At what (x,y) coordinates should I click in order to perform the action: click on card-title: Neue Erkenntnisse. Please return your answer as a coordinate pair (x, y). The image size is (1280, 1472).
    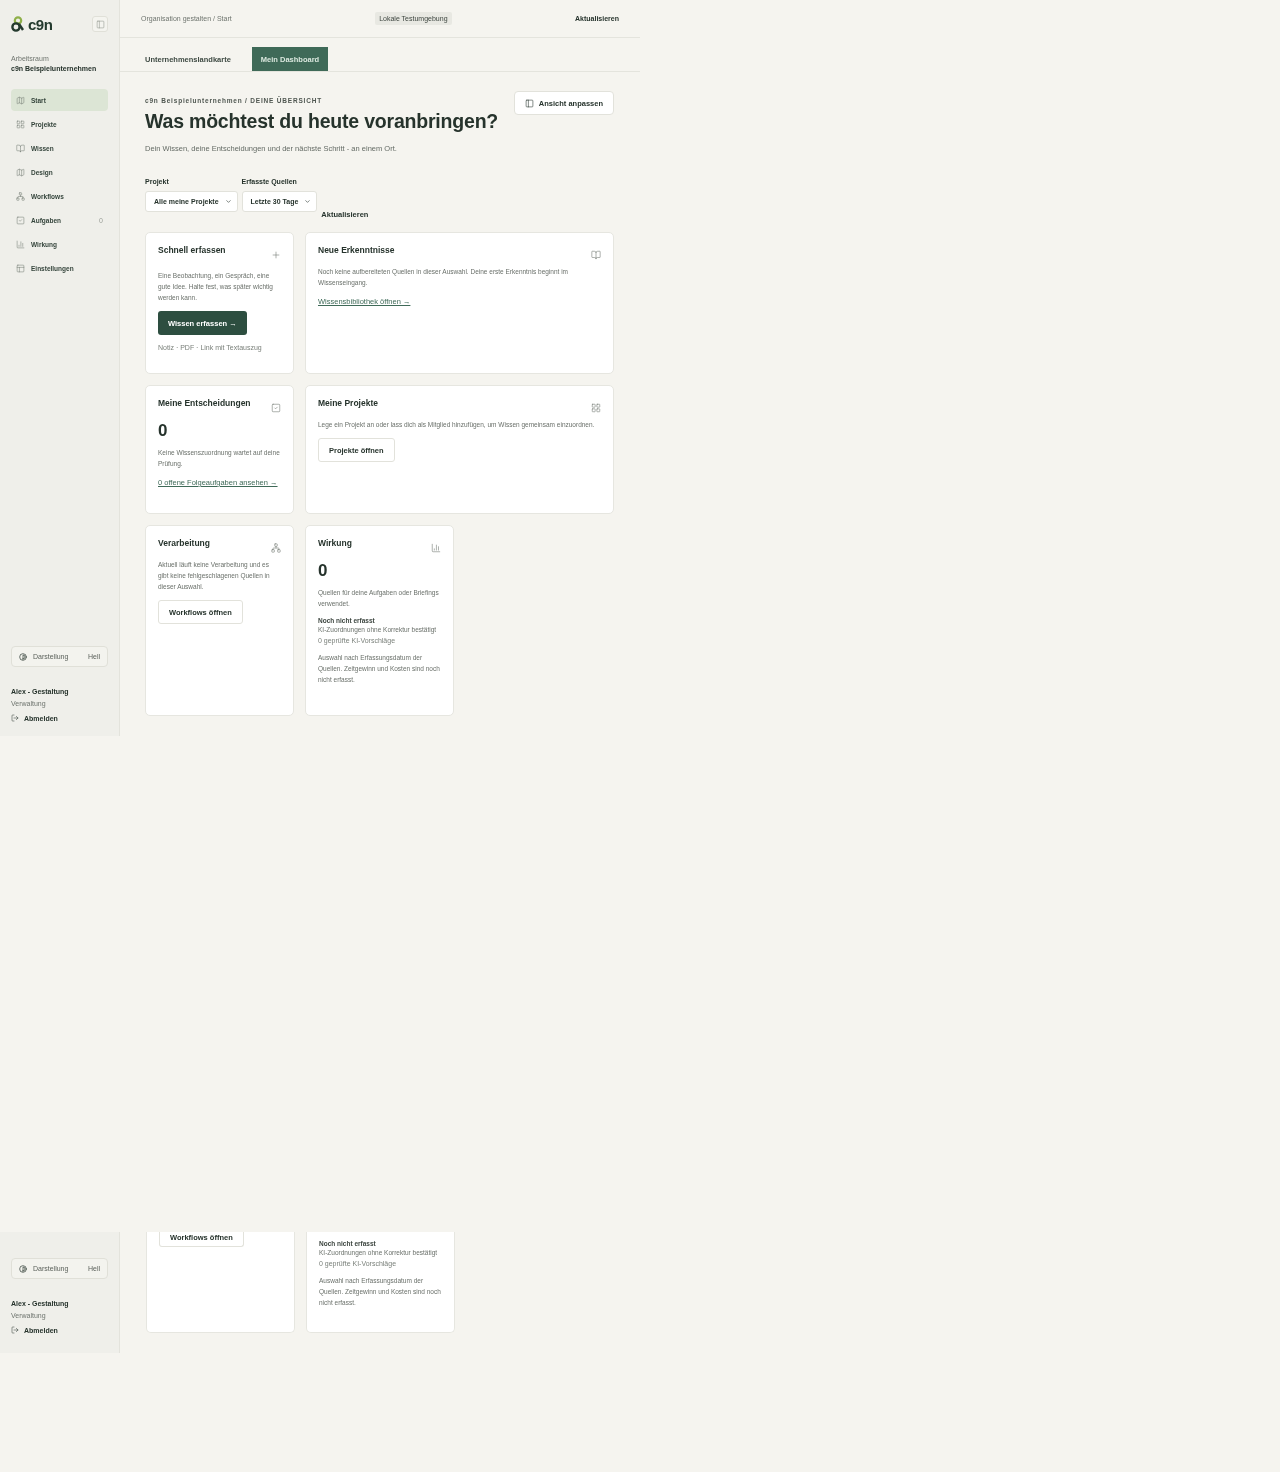
    Looking at the image, I should click on (356, 250).